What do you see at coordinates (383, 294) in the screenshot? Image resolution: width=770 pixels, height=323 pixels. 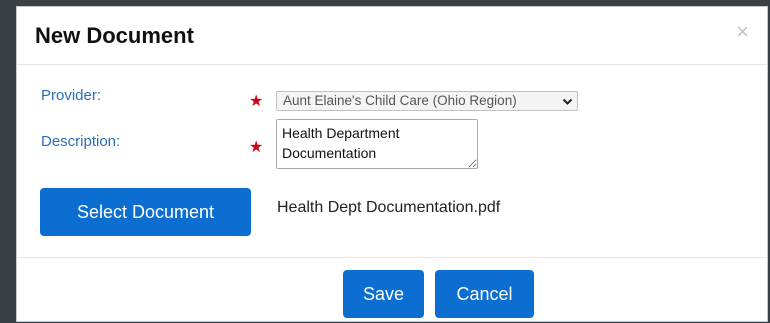 I see `save-button: Save` at bounding box center [383, 294].